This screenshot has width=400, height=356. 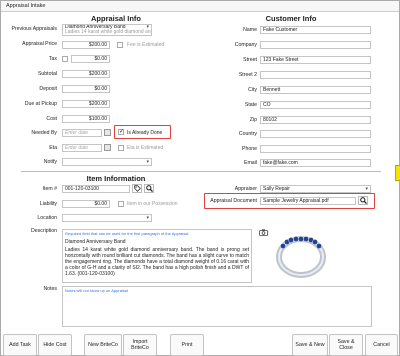 What do you see at coordinates (291, 18) in the screenshot?
I see `customer-info-header: Customer Info` at bounding box center [291, 18].